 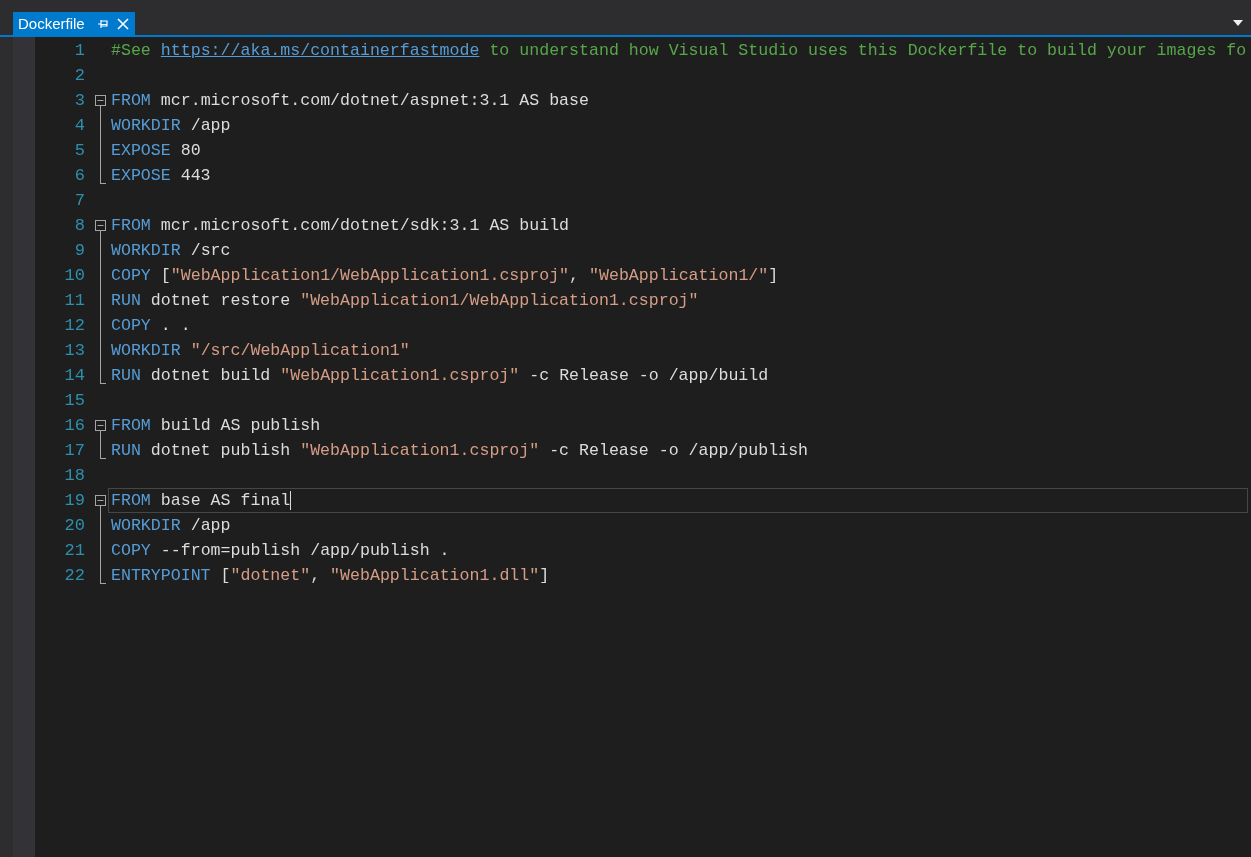 What do you see at coordinates (74, 551) in the screenshot?
I see `line-number: 21` at bounding box center [74, 551].